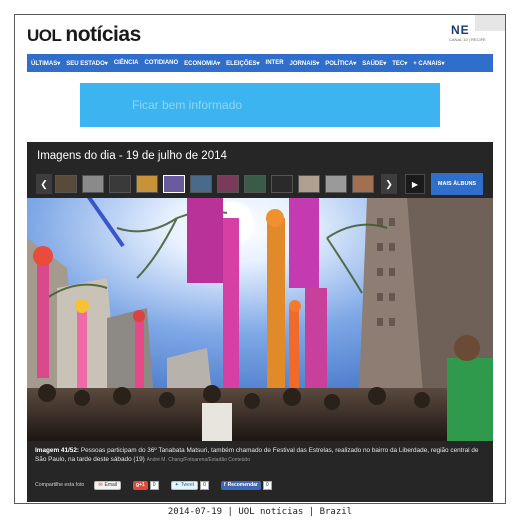 The height and width of the screenshot is (520, 520). I want to click on slideshow-play-button: ▶, so click(415, 184).